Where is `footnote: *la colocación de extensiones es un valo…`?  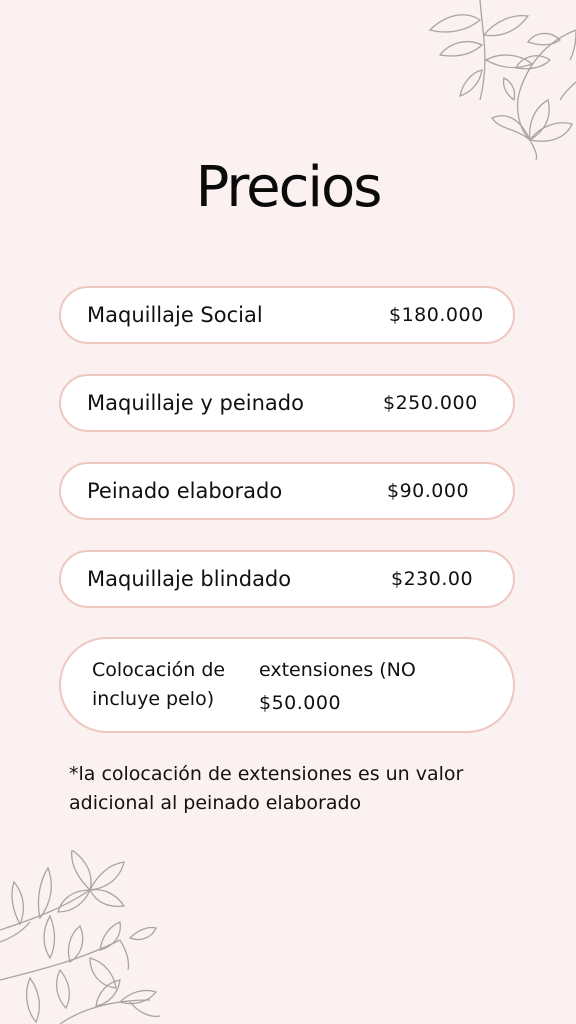 footnote: *la colocación de extensiones es un valo… is located at coordinates (266, 788).